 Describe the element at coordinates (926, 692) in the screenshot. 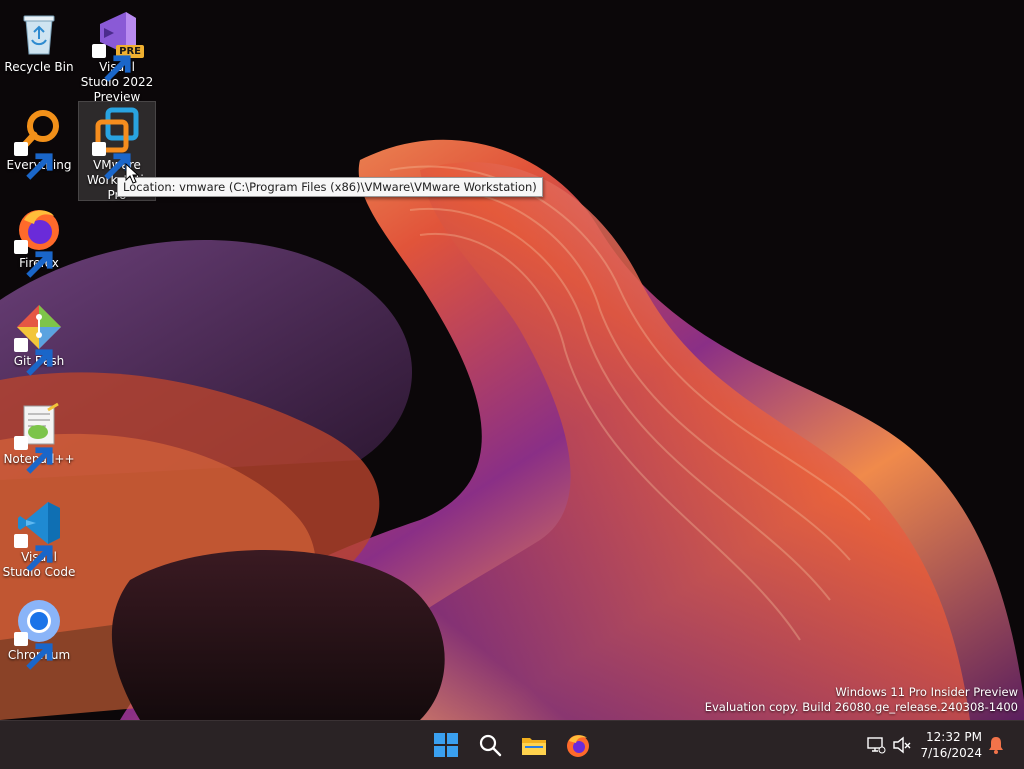

I see `watermark-line-1: Windows 11 Pro Insider Preview` at that location.